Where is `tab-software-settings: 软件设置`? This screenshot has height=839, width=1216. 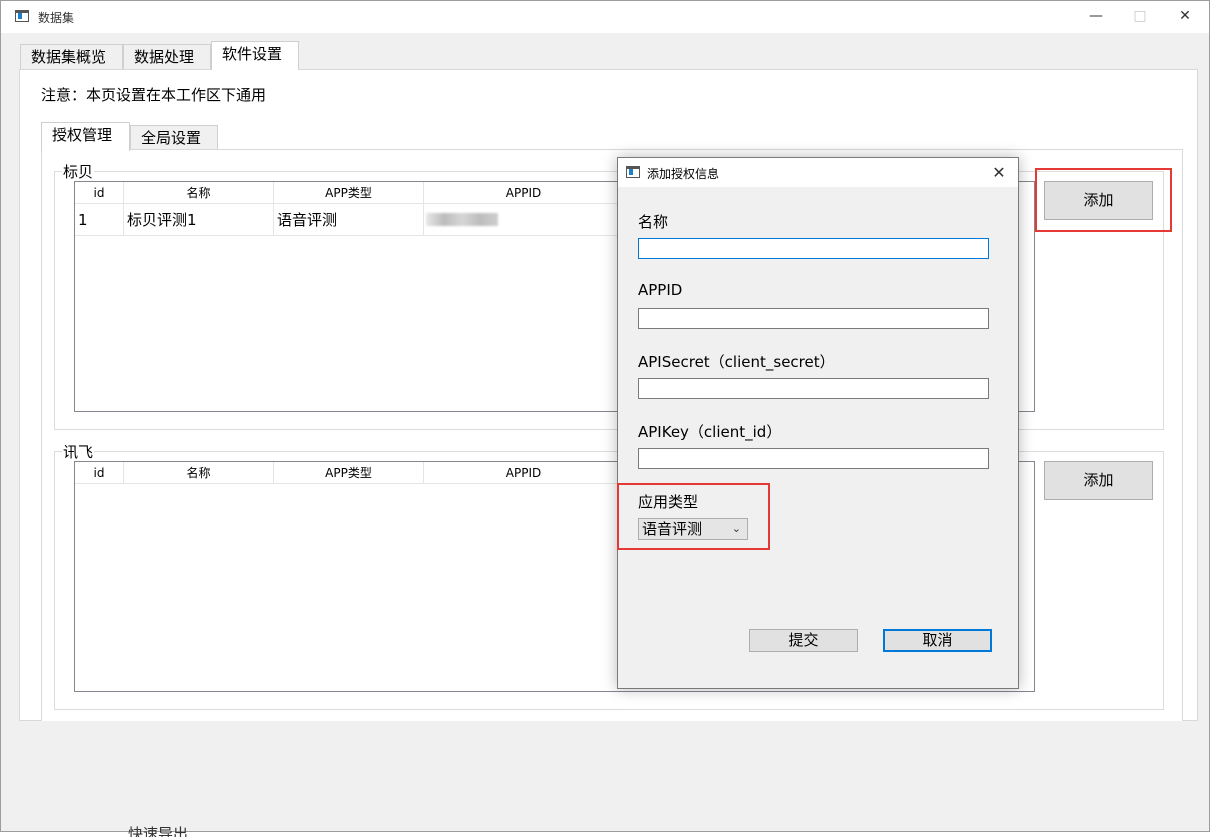 tab-software-settings: 软件设置 is located at coordinates (255, 55).